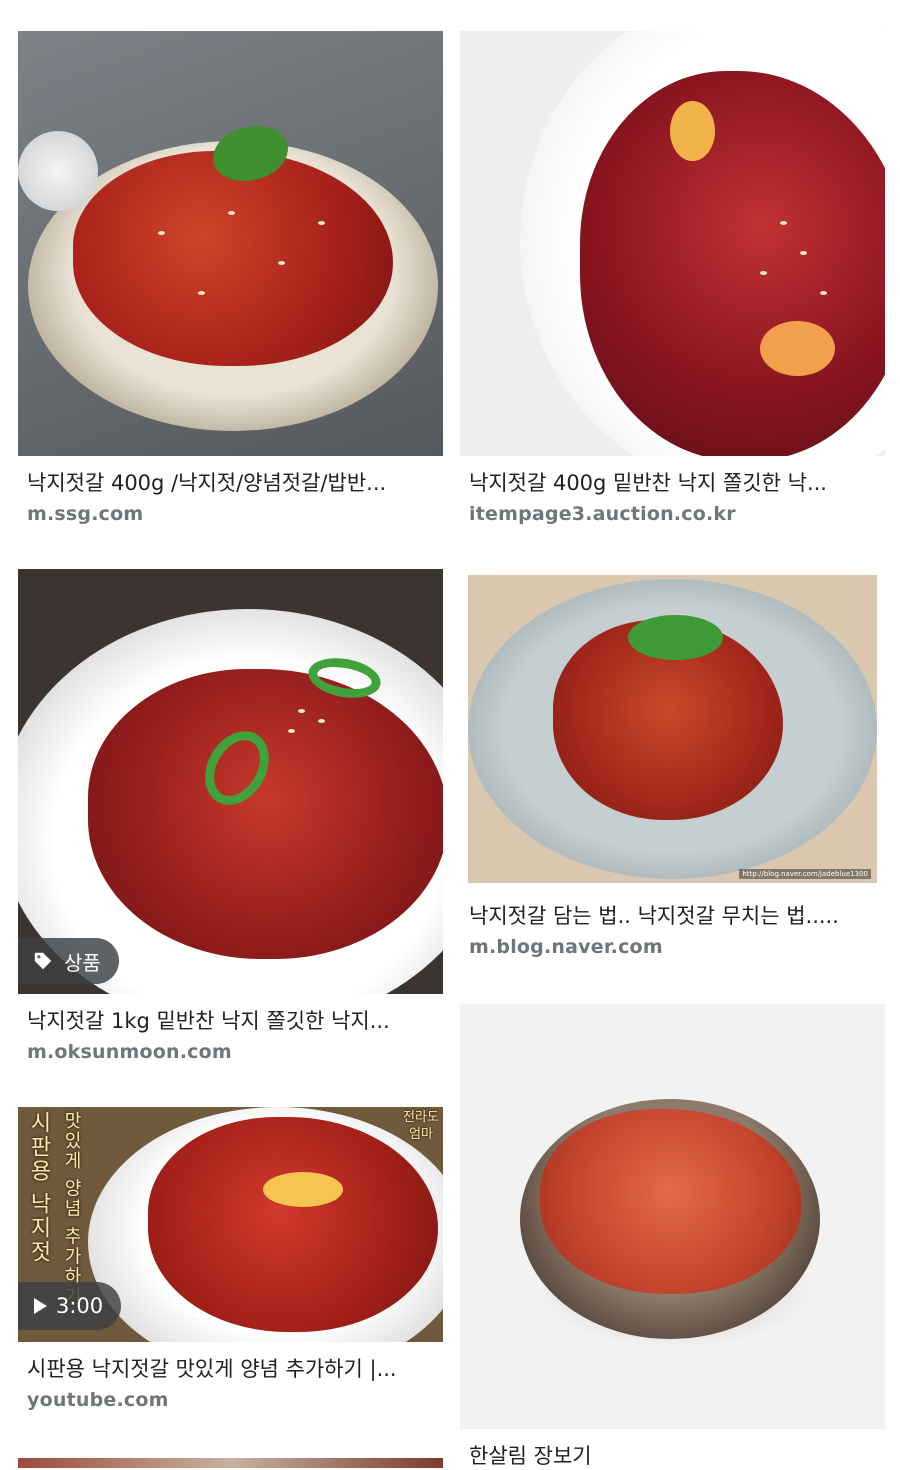 Image resolution: width=900 pixels, height=1470 pixels. What do you see at coordinates (230, 1463) in the screenshot?
I see `image-result-7-partial` at bounding box center [230, 1463].